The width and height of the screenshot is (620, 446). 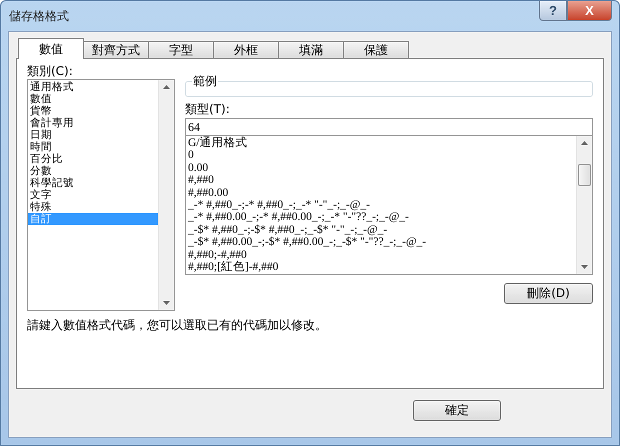 I want to click on format-item: _-$* #,##0.00_-;-$* #,##0.00_-;_-$* "-"??_-;_-@_-, so click(x=381, y=242).